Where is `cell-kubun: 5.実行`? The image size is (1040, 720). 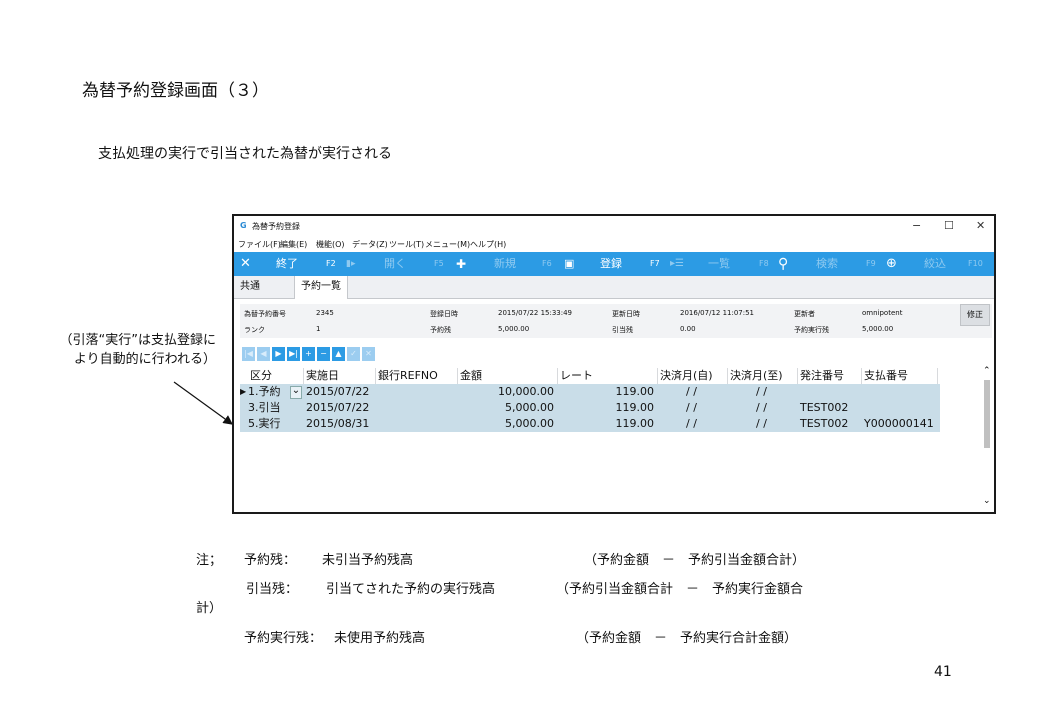 cell-kubun: 5.実行 is located at coordinates (264, 424).